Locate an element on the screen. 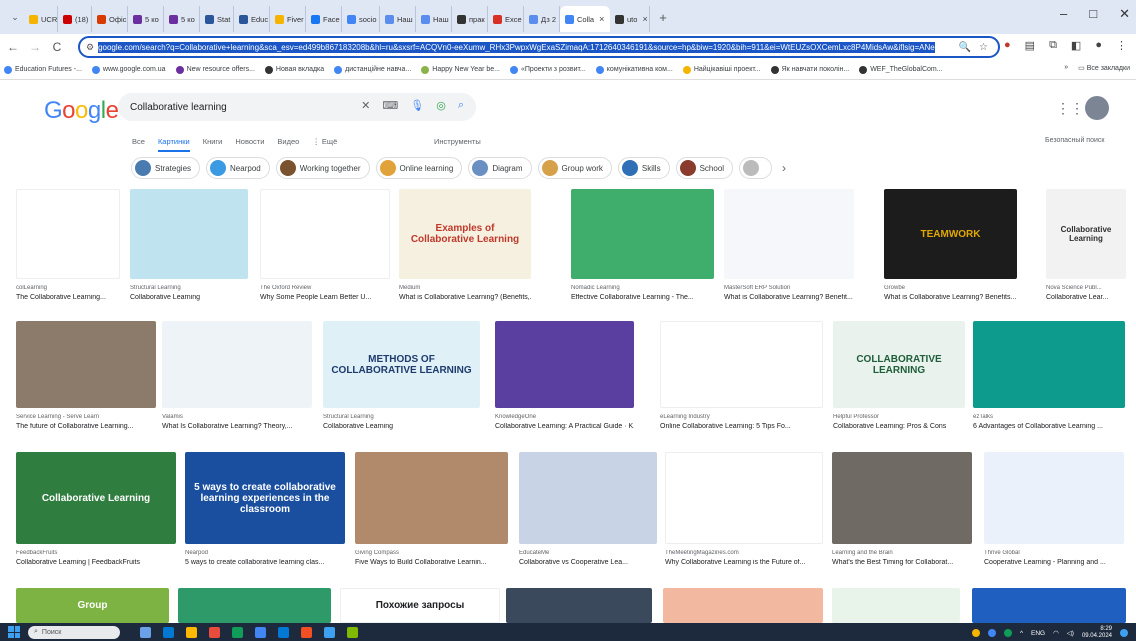 This screenshot has height=641, width=1136. result-source: eLearning Industry is located at coordinates (741, 417).